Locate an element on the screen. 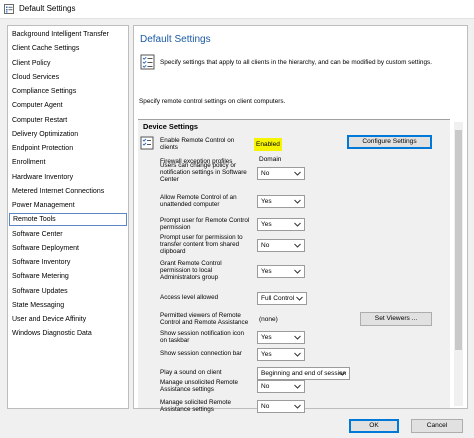 Image resolution: width=474 pixels, height=438 pixels. sidebar-item: Metered Internet Connections is located at coordinates (68, 191).